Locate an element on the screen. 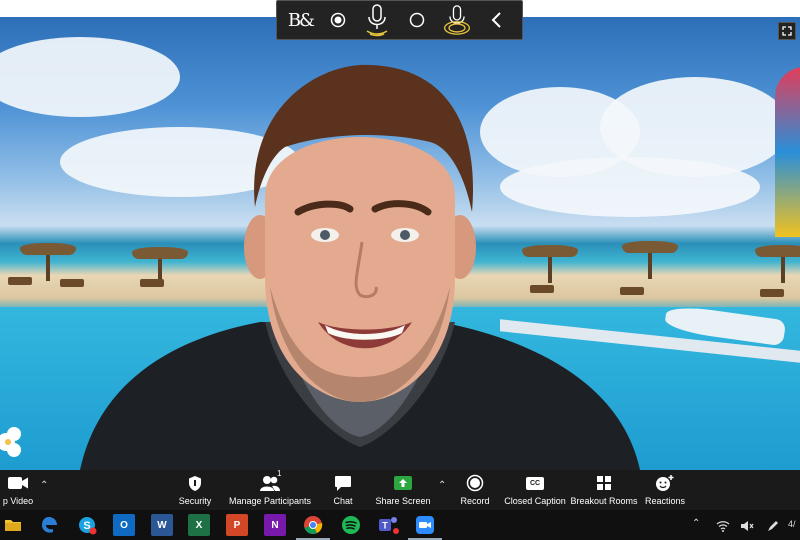  share-screen-label: Share Screen is located at coordinates (403, 501).